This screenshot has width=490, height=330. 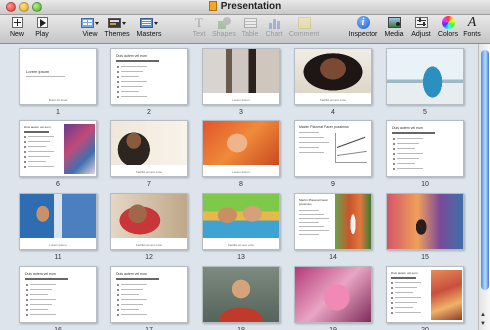 I want to click on title-bar: Presentation, so click(x=245, y=7).